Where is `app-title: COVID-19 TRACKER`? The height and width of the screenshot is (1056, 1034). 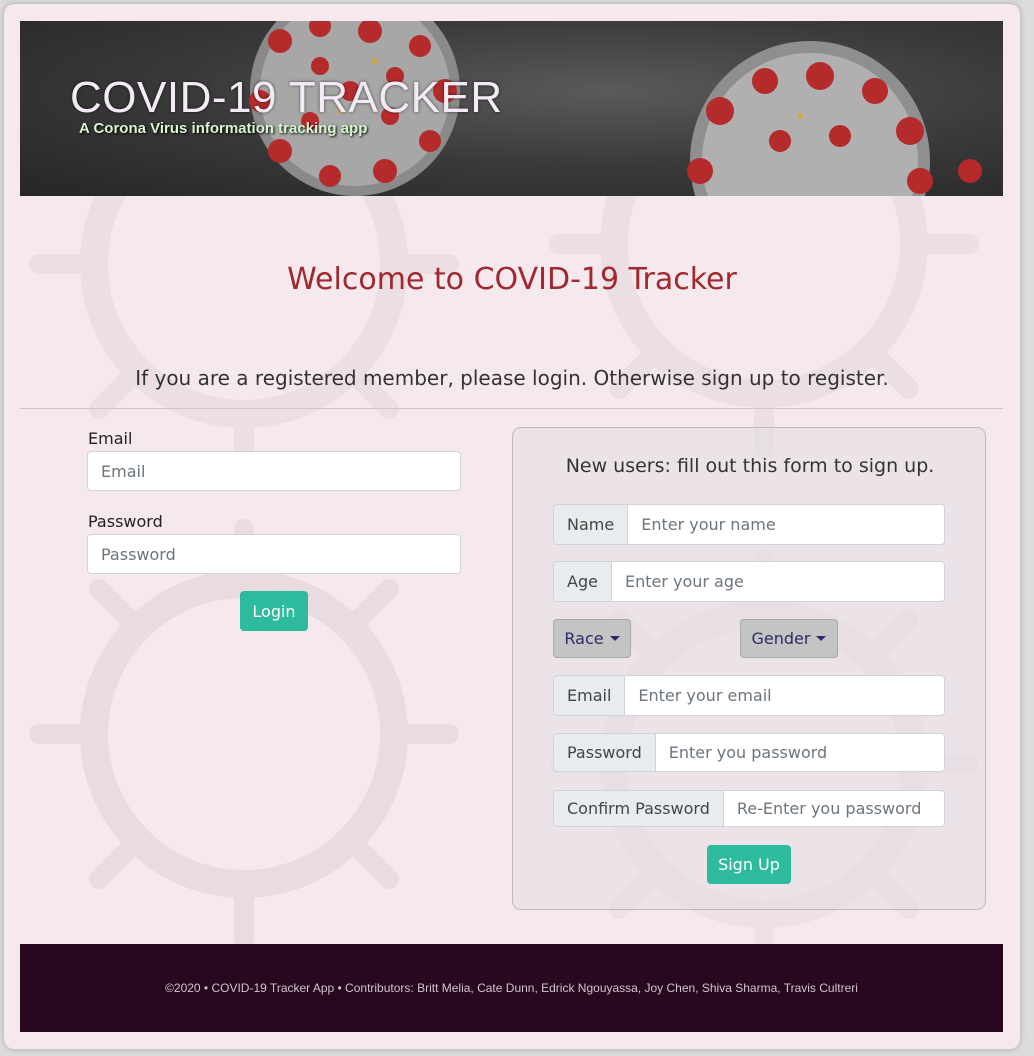
app-title: COVID-19 TRACKER is located at coordinates (286, 97).